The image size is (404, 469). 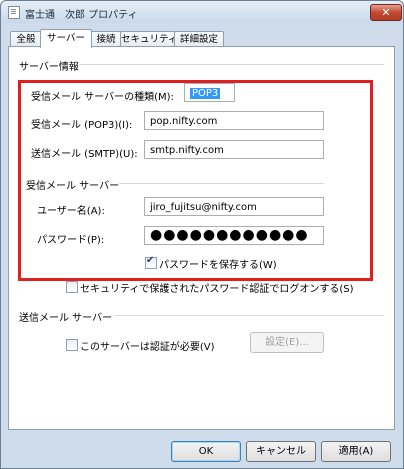 I want to click on cancel-button: キャンセル, so click(x=281, y=451).